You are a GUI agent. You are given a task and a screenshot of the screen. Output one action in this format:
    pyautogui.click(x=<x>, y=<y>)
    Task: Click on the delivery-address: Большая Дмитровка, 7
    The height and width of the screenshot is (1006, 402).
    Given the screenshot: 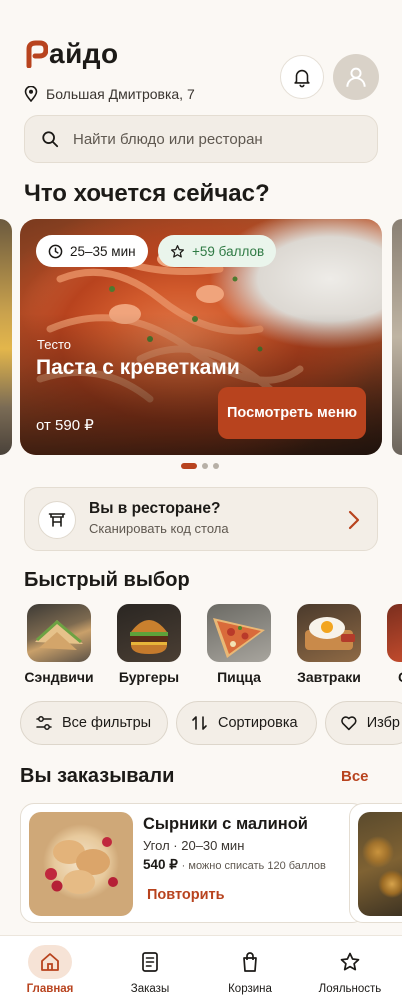 What is the action you would take?
    pyautogui.click(x=109, y=94)
    